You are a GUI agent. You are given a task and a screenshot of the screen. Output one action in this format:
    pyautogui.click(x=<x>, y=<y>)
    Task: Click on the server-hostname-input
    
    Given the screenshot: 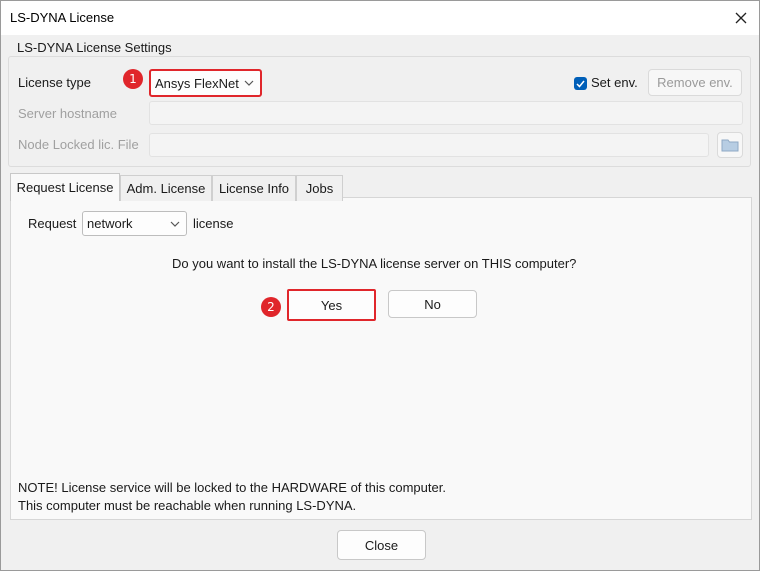 What is the action you would take?
    pyautogui.click(x=446, y=113)
    